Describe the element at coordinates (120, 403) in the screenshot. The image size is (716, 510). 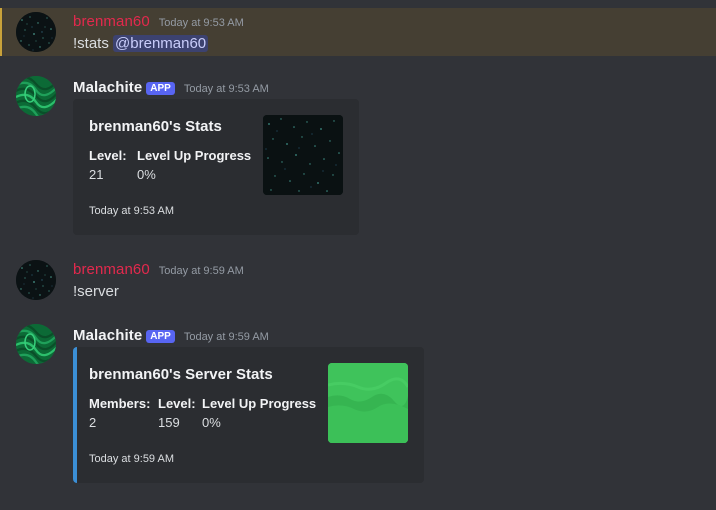
I see `embed-field-name: Members:` at that location.